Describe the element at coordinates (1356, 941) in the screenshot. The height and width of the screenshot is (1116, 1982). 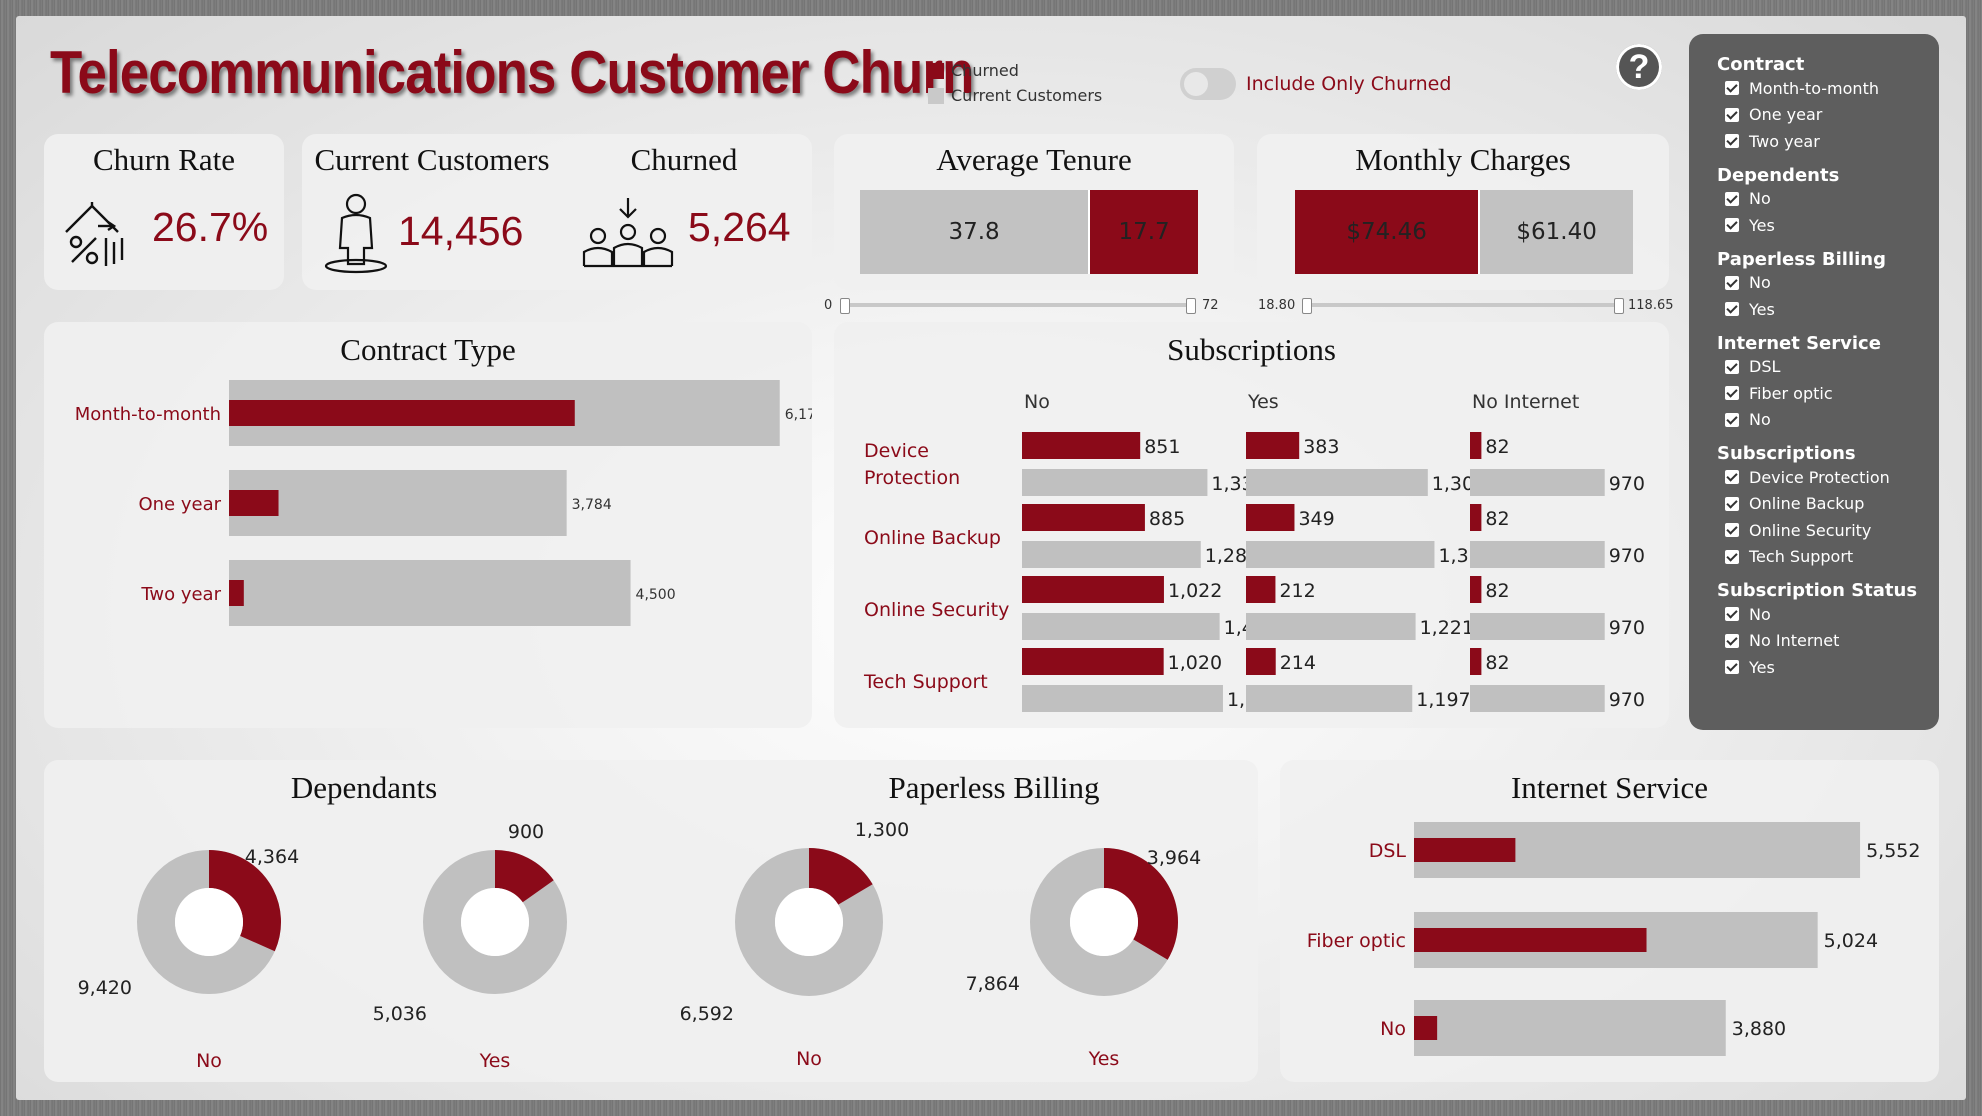
I see `category-label: Fiber optic` at that location.